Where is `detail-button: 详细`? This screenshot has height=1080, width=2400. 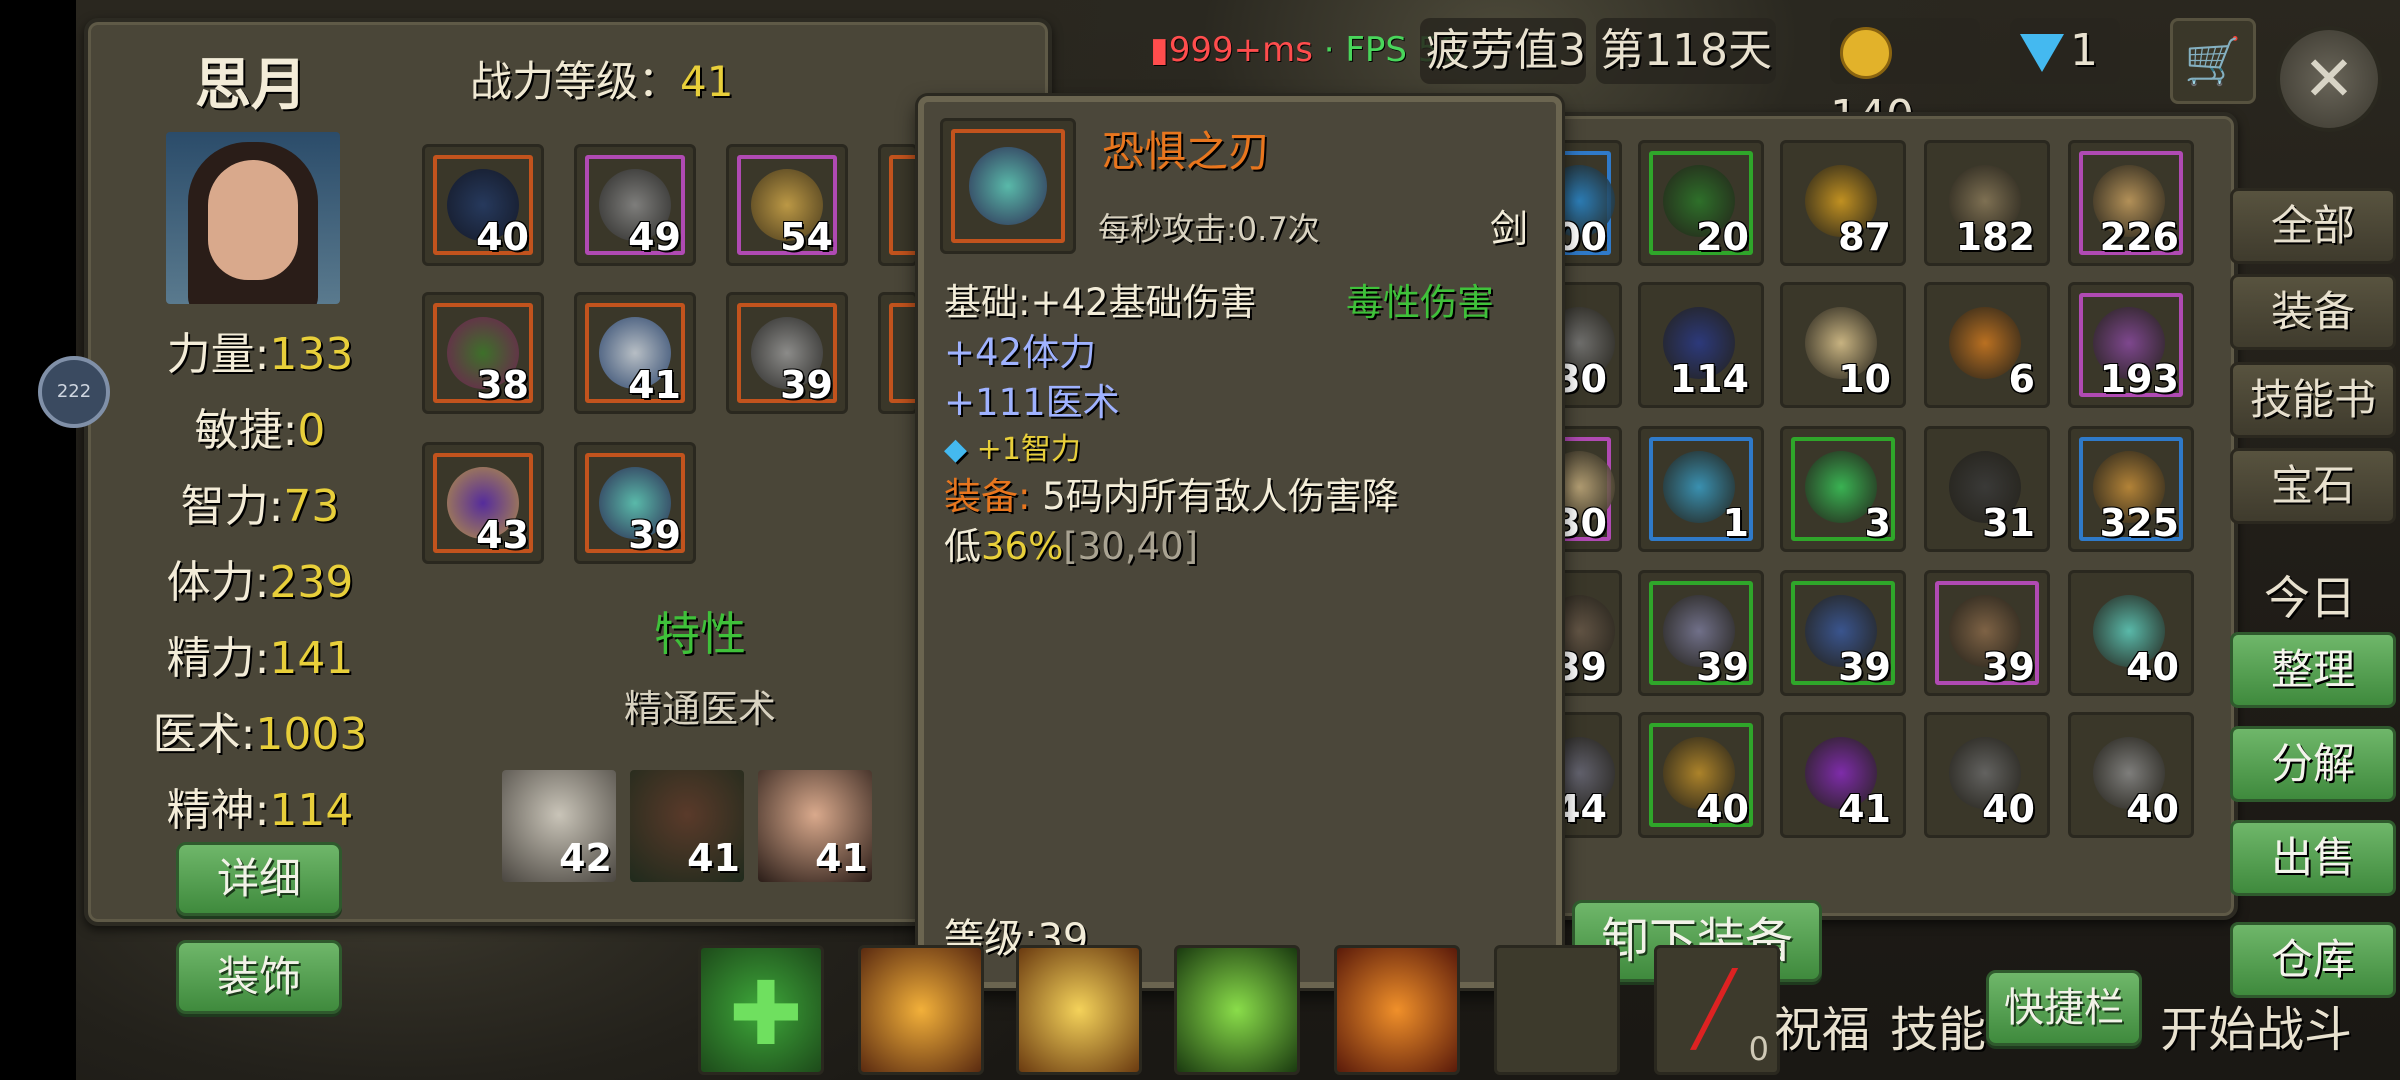
detail-button: 详细 is located at coordinates (259, 879).